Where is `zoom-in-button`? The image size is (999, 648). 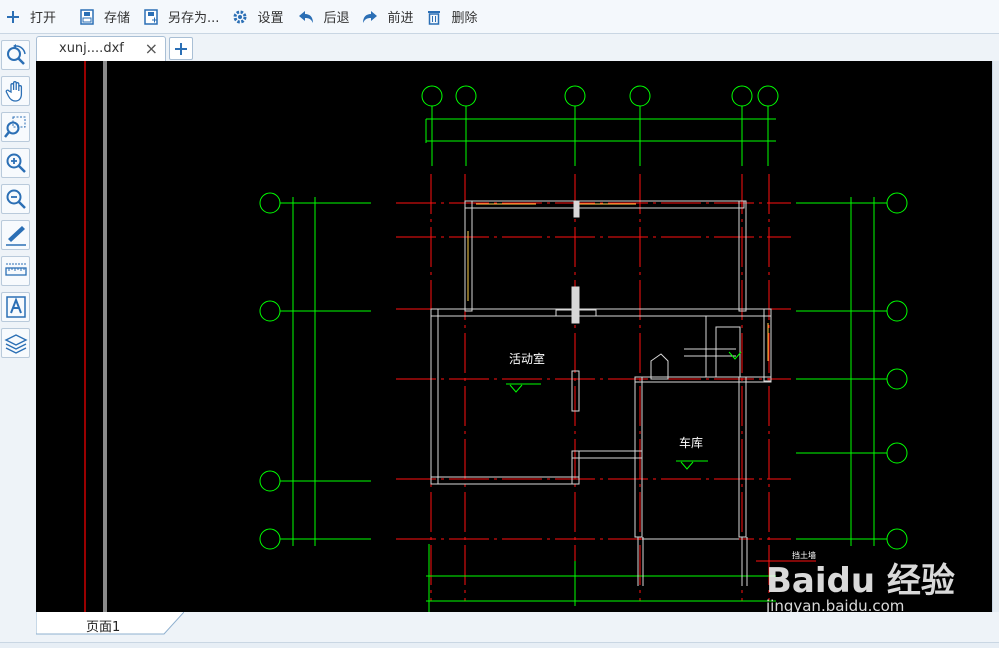
zoom-in-button is located at coordinates (15, 163).